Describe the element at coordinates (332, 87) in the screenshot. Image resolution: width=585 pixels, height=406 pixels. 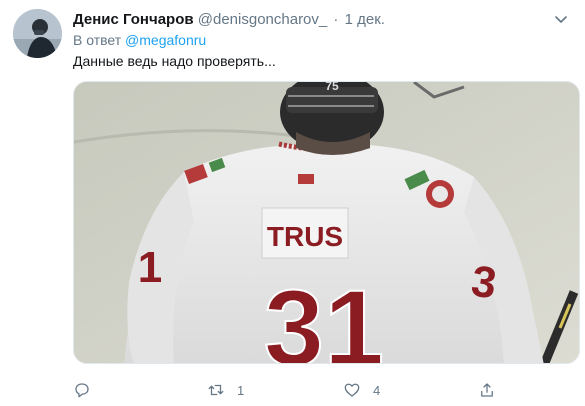
I see `helmet-number: 75` at that location.